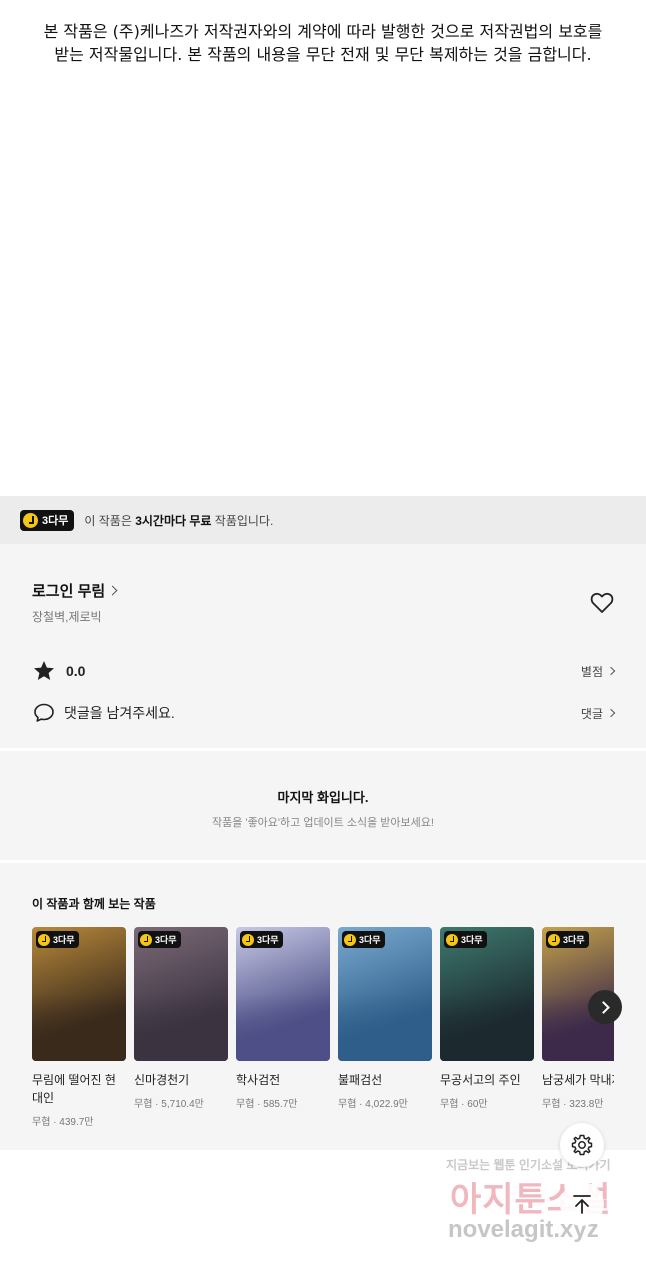  I want to click on rating-link: 별점, so click(598, 671).